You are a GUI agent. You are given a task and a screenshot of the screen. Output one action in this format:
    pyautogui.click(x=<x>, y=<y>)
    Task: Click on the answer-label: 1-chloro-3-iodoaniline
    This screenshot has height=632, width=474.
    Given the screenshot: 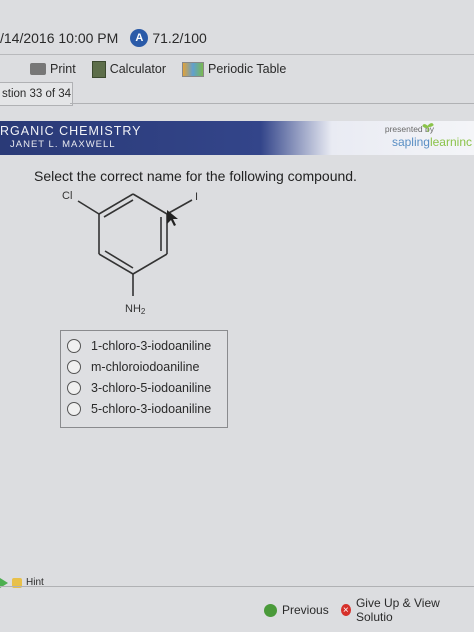 What is the action you would take?
    pyautogui.click(x=151, y=345)
    